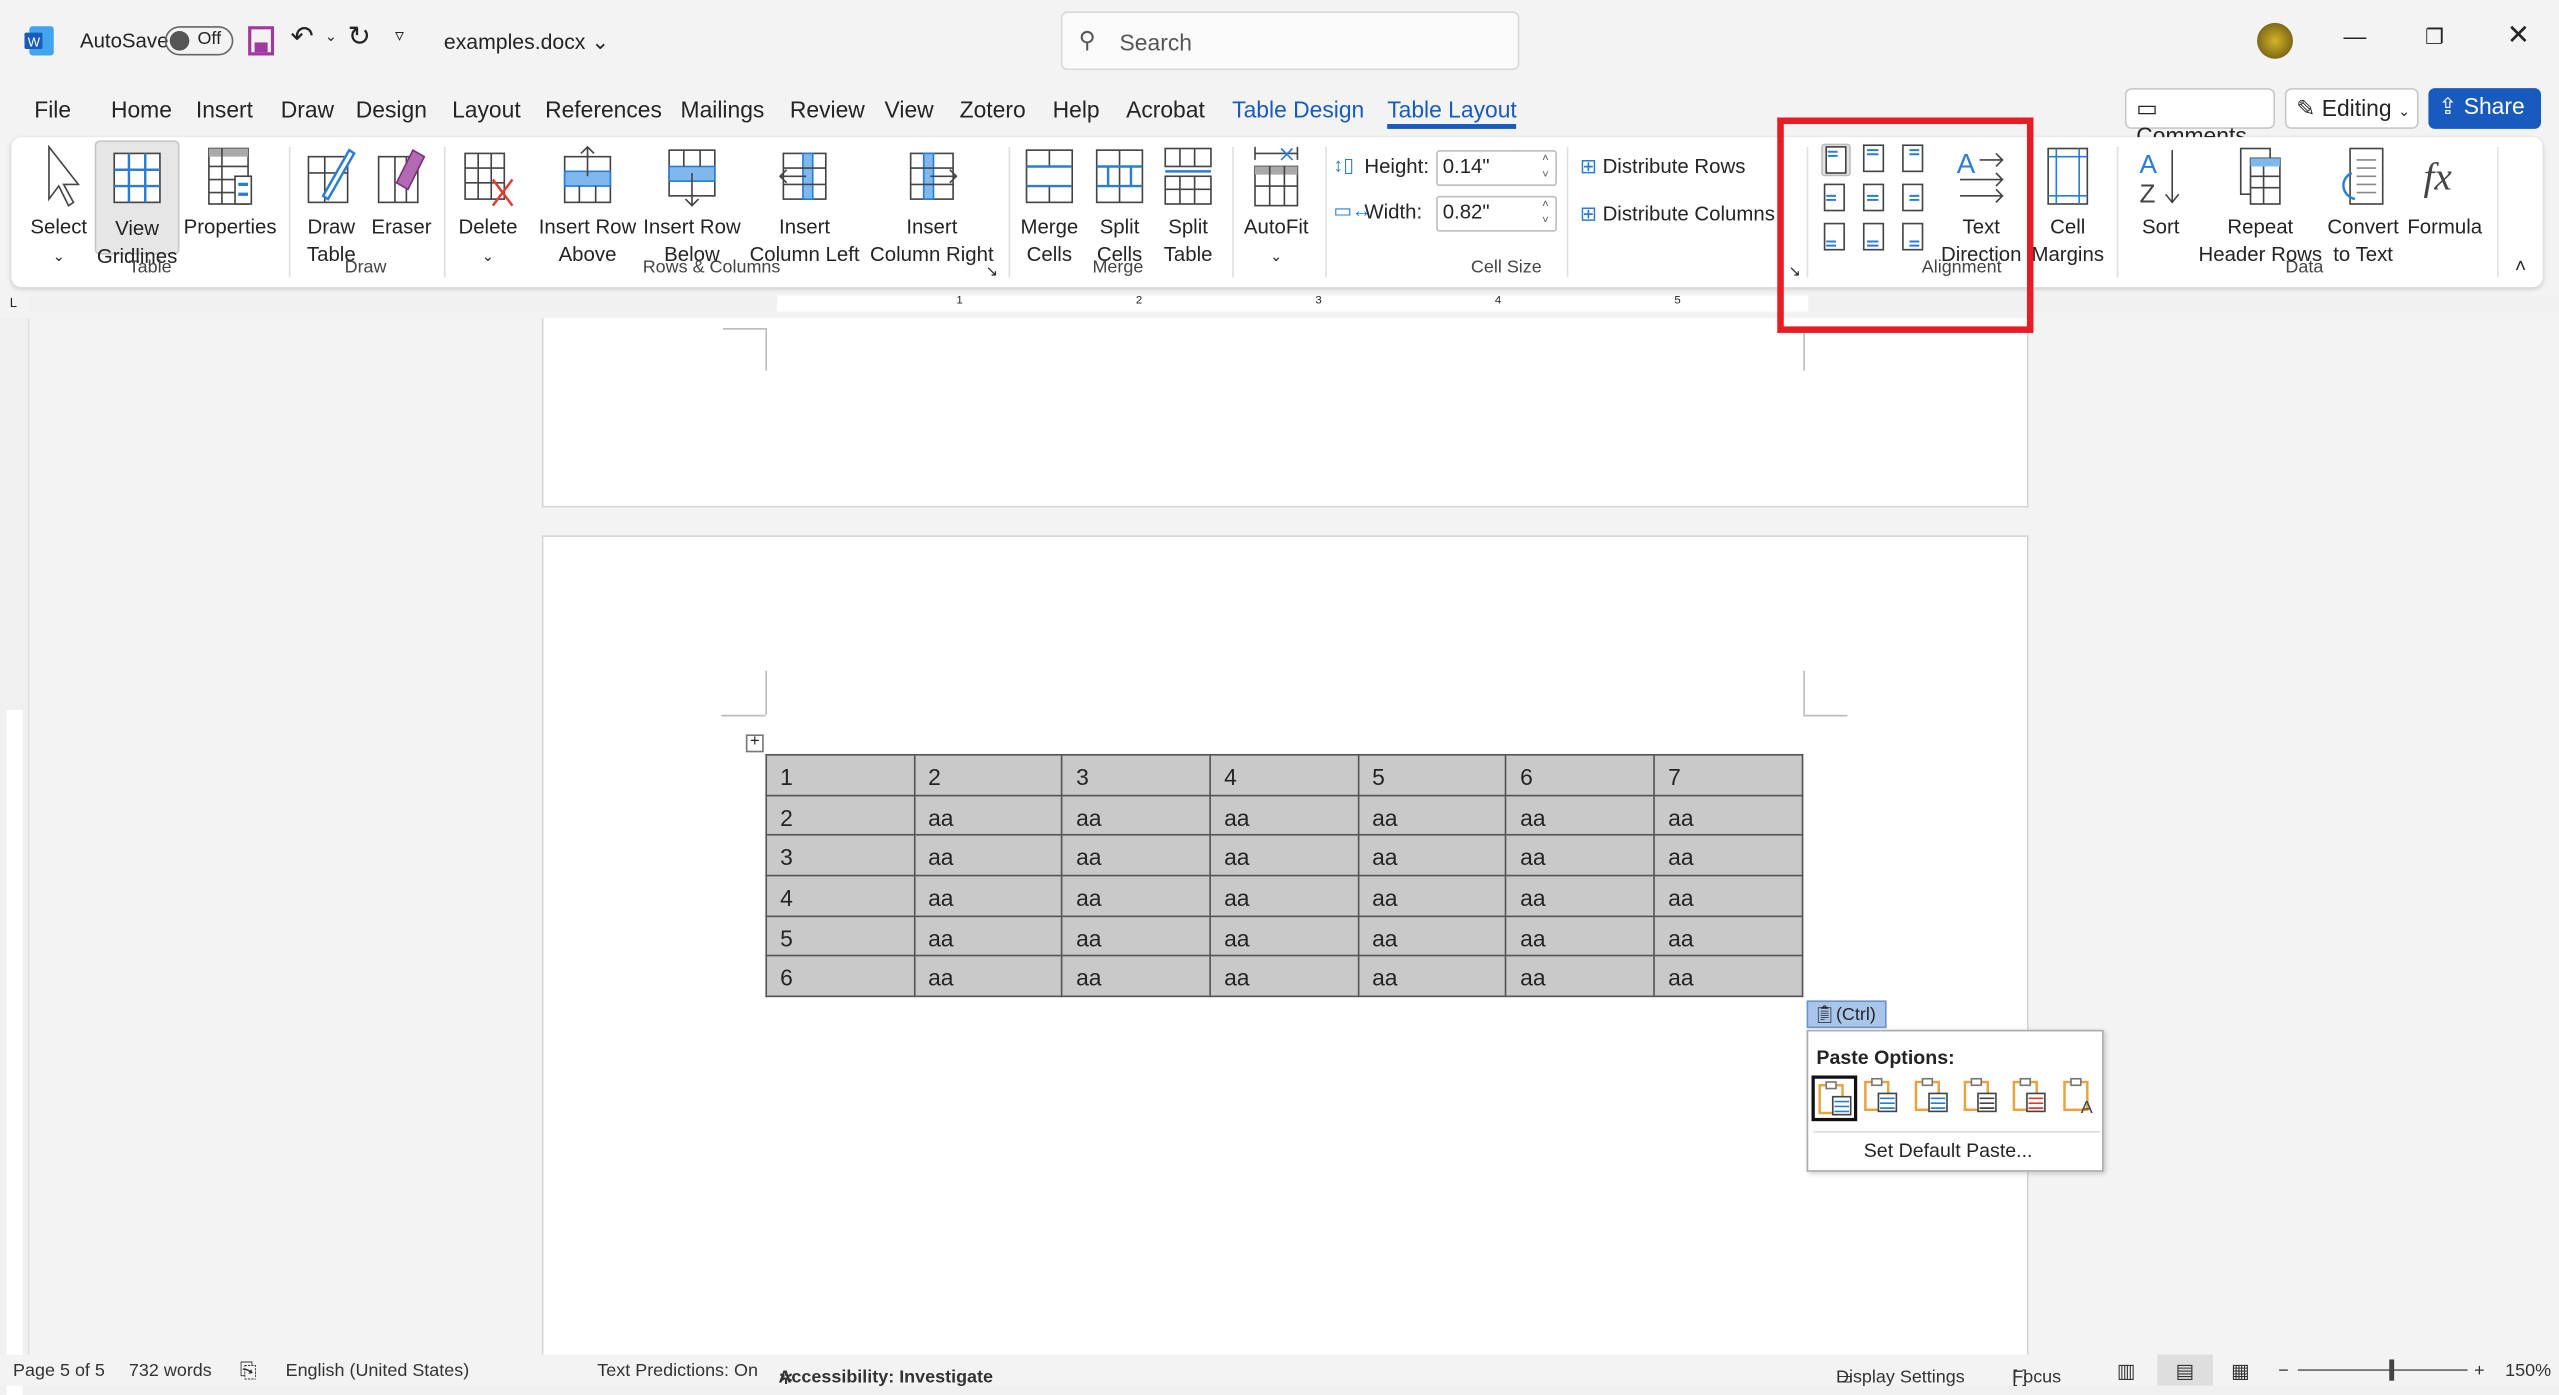 The width and height of the screenshot is (2559, 1395). What do you see at coordinates (2520, 266) in the screenshot?
I see `collapse-ribbon-icon: ˄` at bounding box center [2520, 266].